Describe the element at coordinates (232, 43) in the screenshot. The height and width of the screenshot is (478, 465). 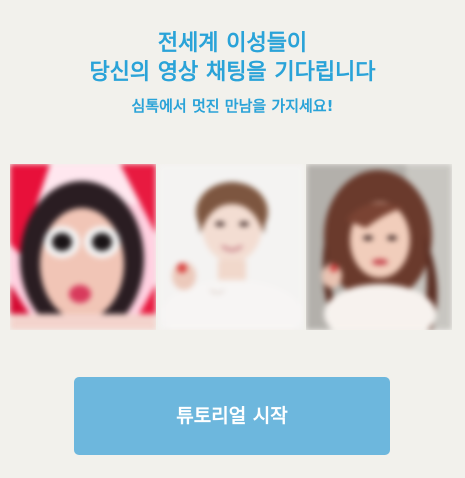
I see `headline-line-1: 전세계 이성들이` at that location.